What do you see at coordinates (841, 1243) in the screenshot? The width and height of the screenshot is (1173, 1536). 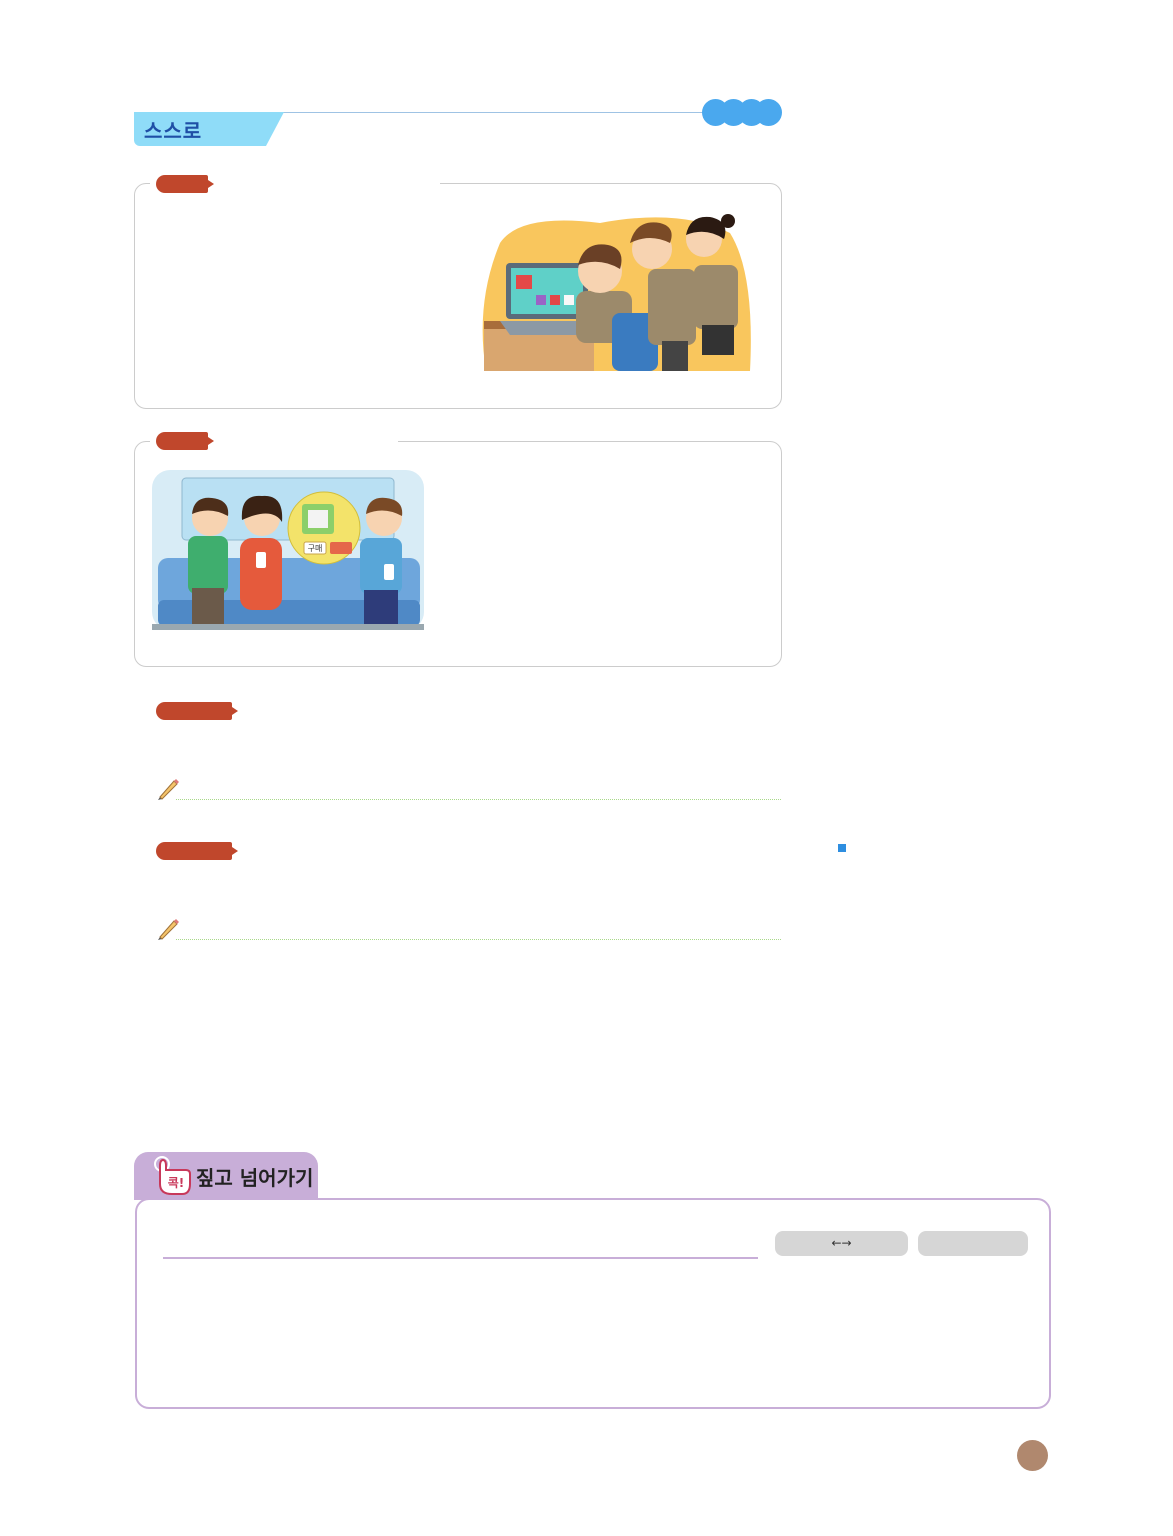 I see `arrow-pill: ←→` at bounding box center [841, 1243].